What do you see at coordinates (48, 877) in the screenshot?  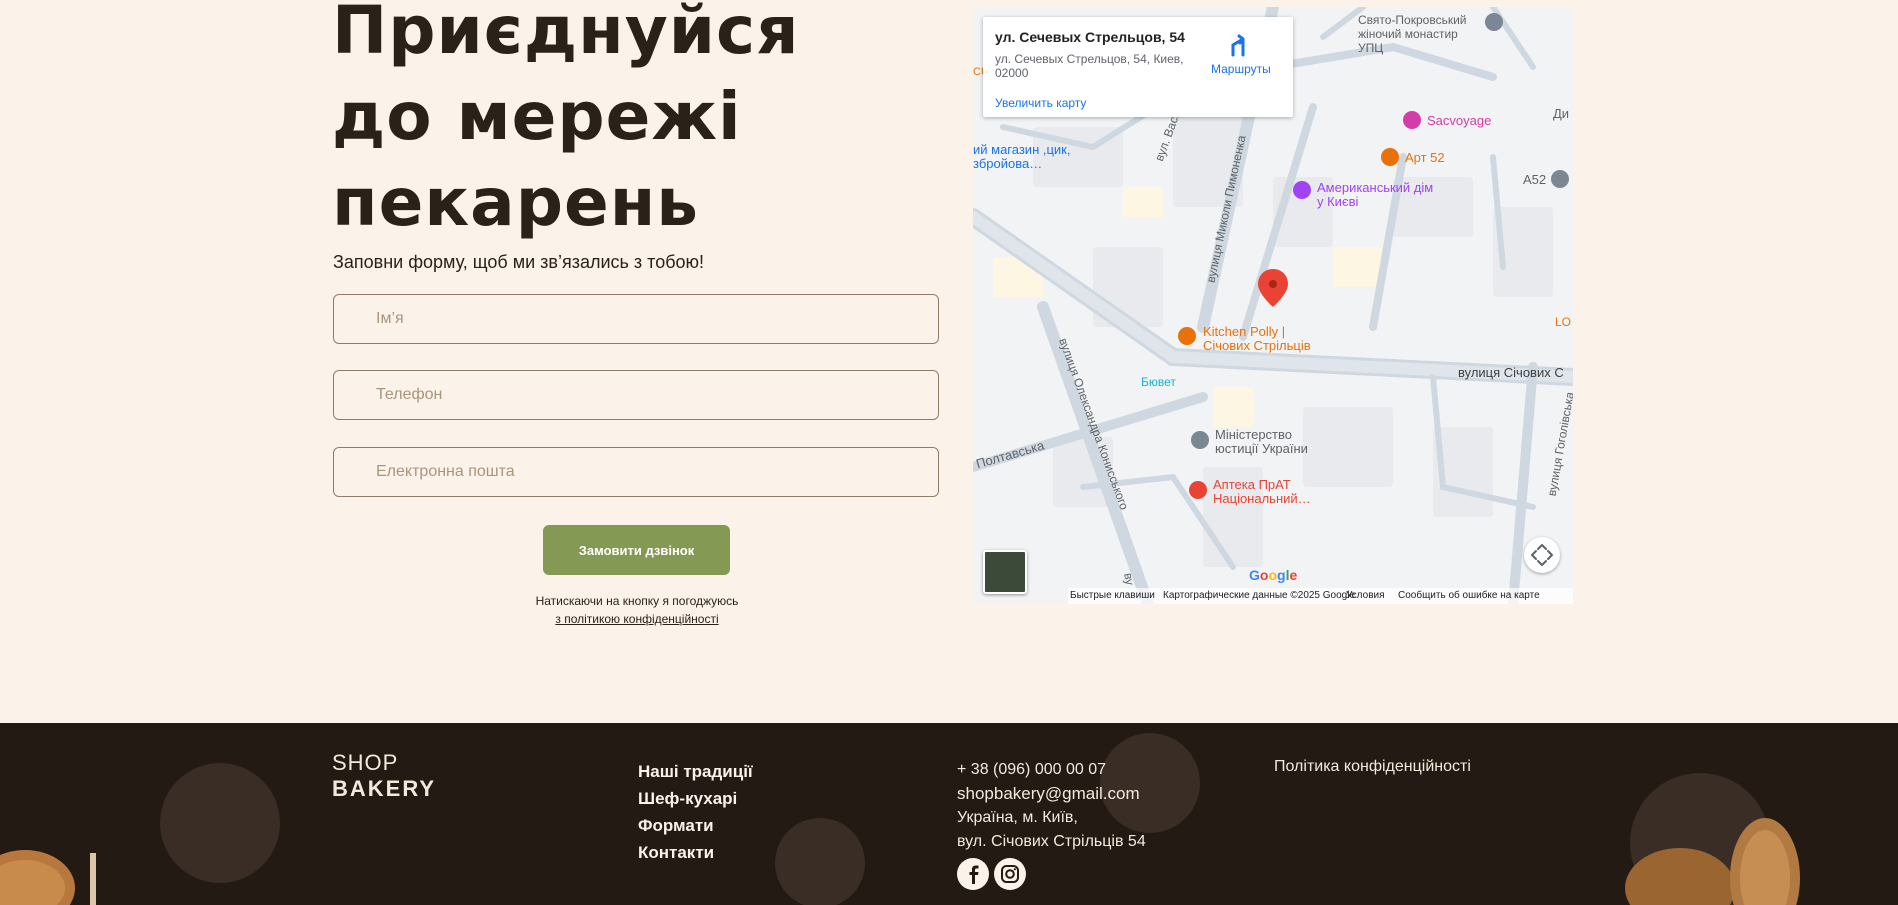 I see `bread-left-image` at bounding box center [48, 877].